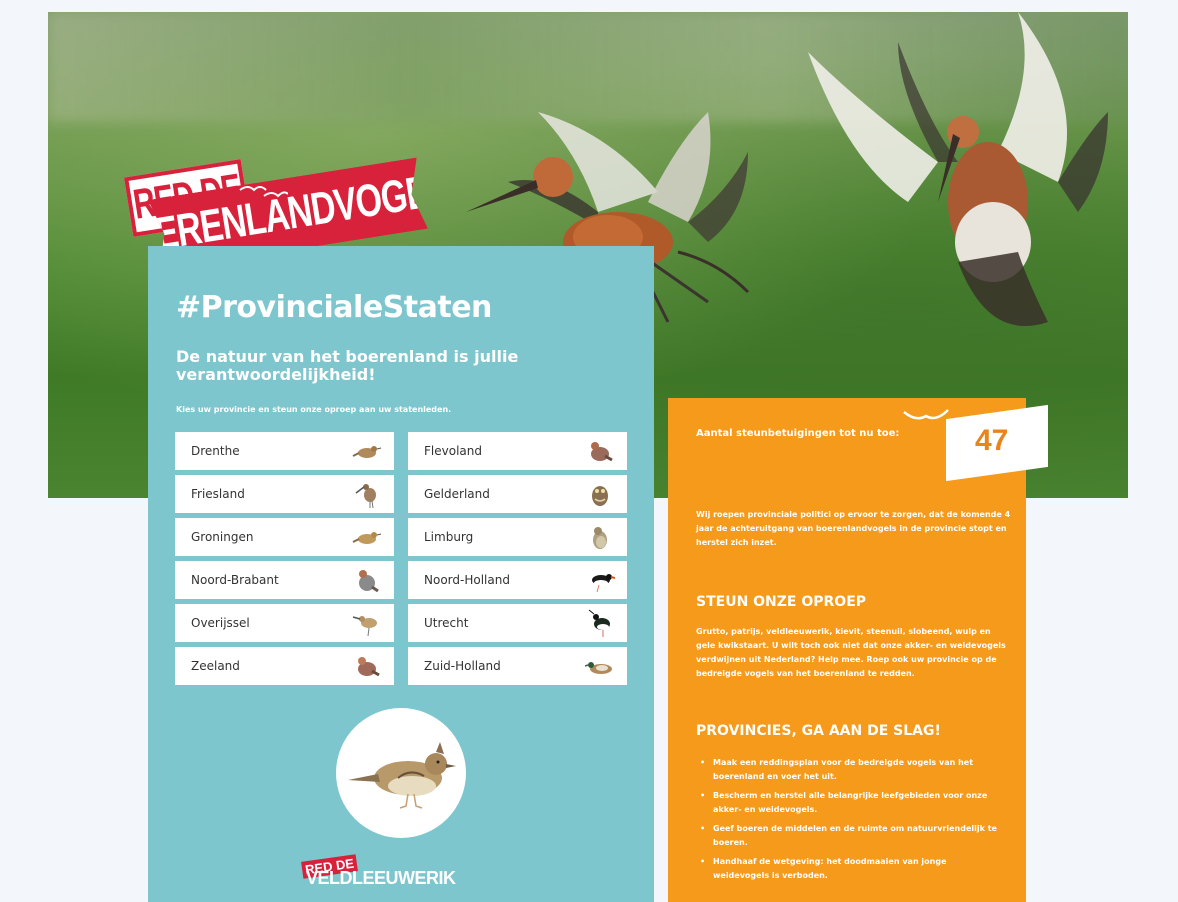  I want to click on skylark-image, so click(402, 775).